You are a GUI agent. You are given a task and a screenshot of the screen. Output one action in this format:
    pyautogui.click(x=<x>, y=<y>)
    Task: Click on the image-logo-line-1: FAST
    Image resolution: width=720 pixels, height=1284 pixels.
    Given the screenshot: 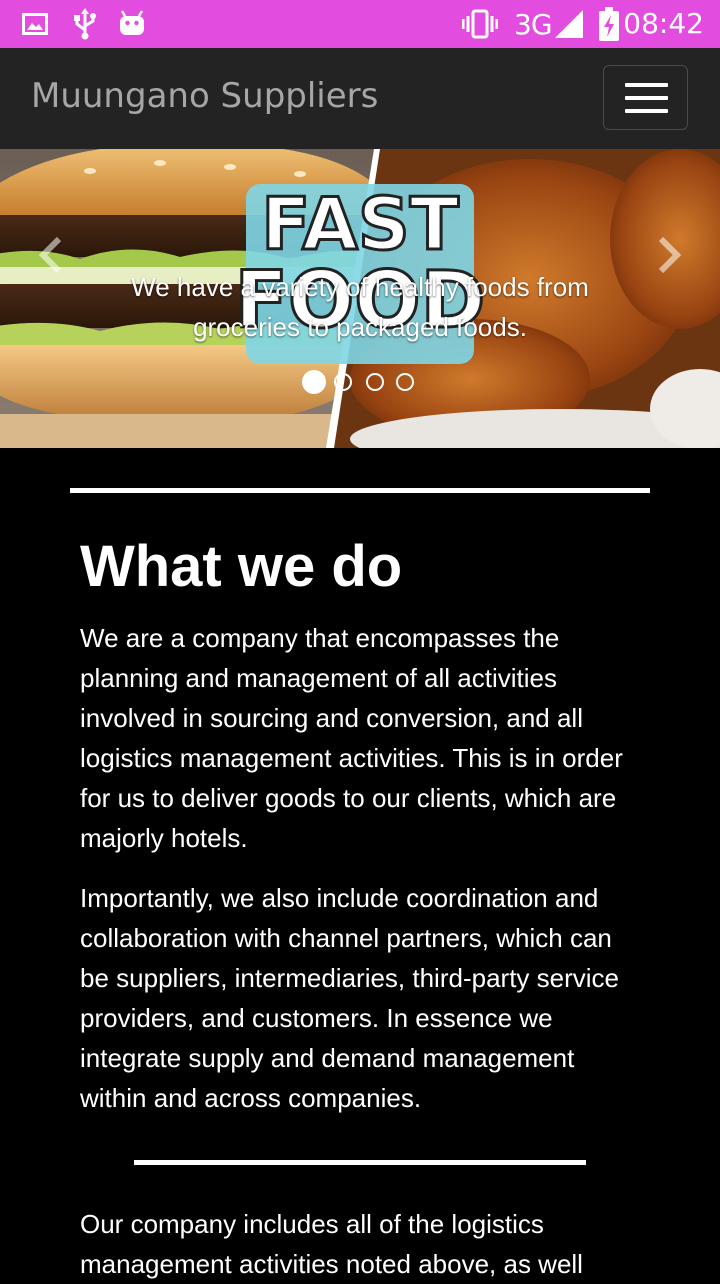 What is the action you would take?
    pyautogui.click(x=360, y=224)
    